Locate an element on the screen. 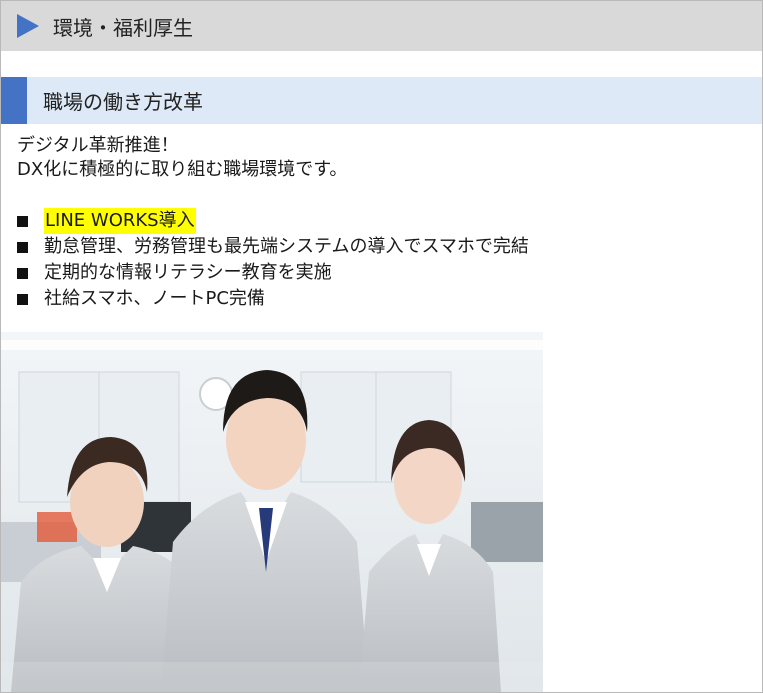  section-title: 環境・福利厚生 is located at coordinates (123, 27).